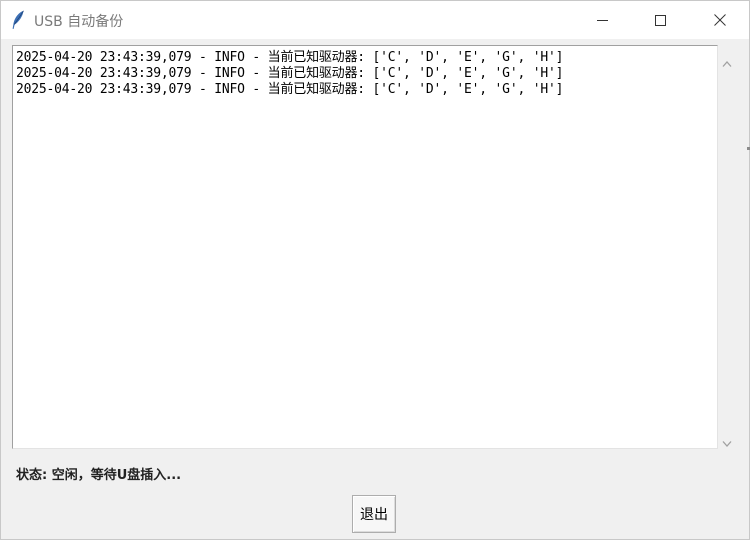  Describe the element at coordinates (375, 20) in the screenshot. I see `title-bar: USB 自动备份` at that location.